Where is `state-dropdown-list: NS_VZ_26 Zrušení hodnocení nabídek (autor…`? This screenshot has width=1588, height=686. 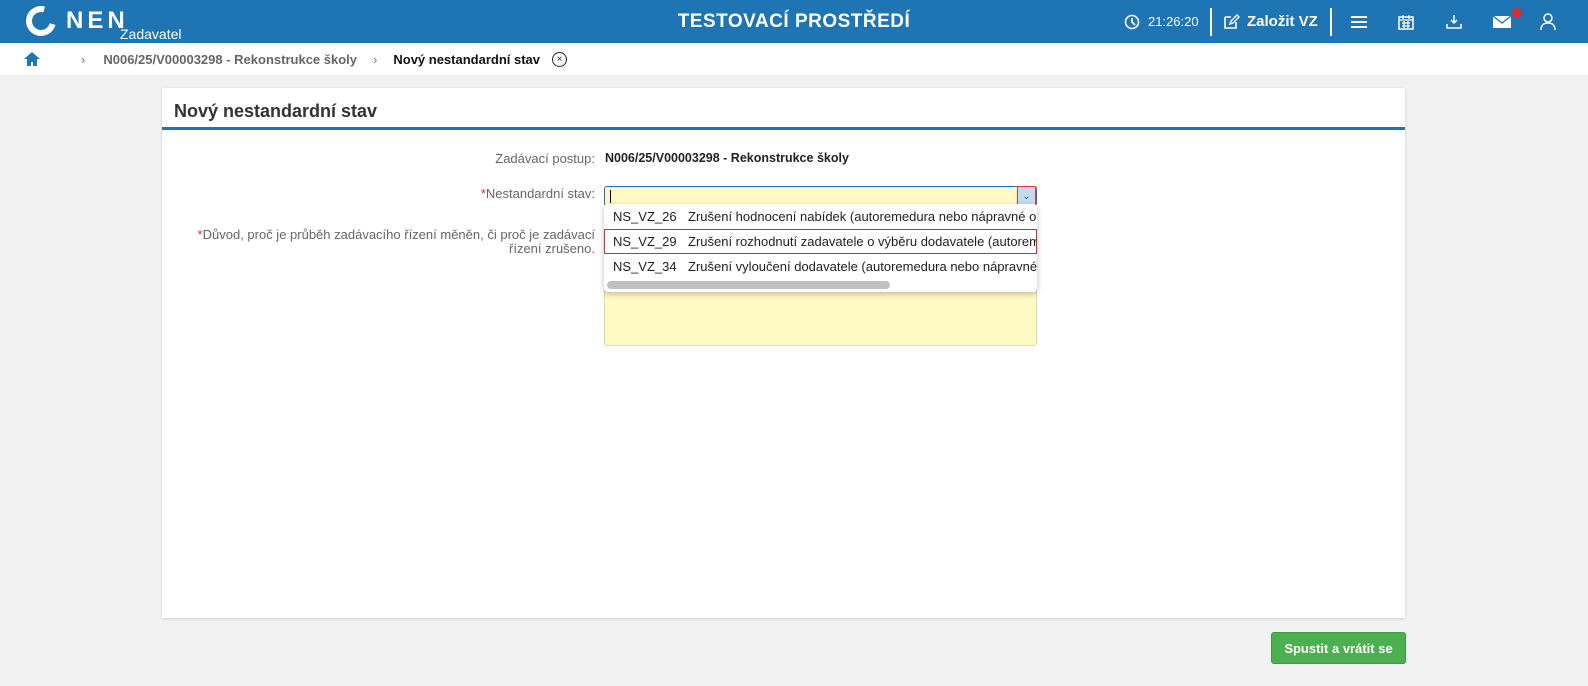
state-dropdown-list: NS_VZ_26 Zrušení hodnocení nabídek (autor… is located at coordinates (820, 248).